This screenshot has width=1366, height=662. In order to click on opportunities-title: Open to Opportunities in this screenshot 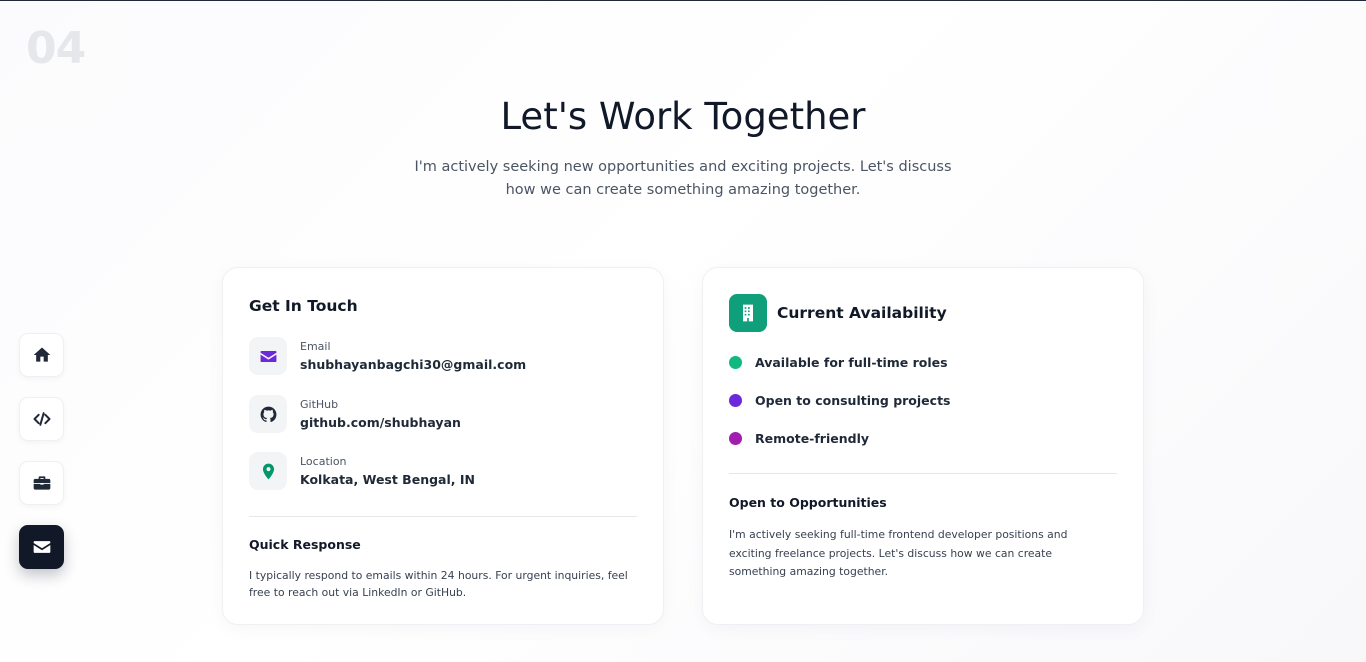, I will do `click(808, 502)`.